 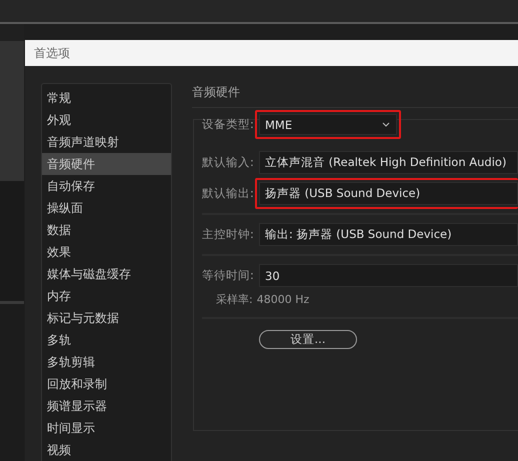 What do you see at coordinates (106, 252) in the screenshot?
I see `category-item: 效果` at bounding box center [106, 252].